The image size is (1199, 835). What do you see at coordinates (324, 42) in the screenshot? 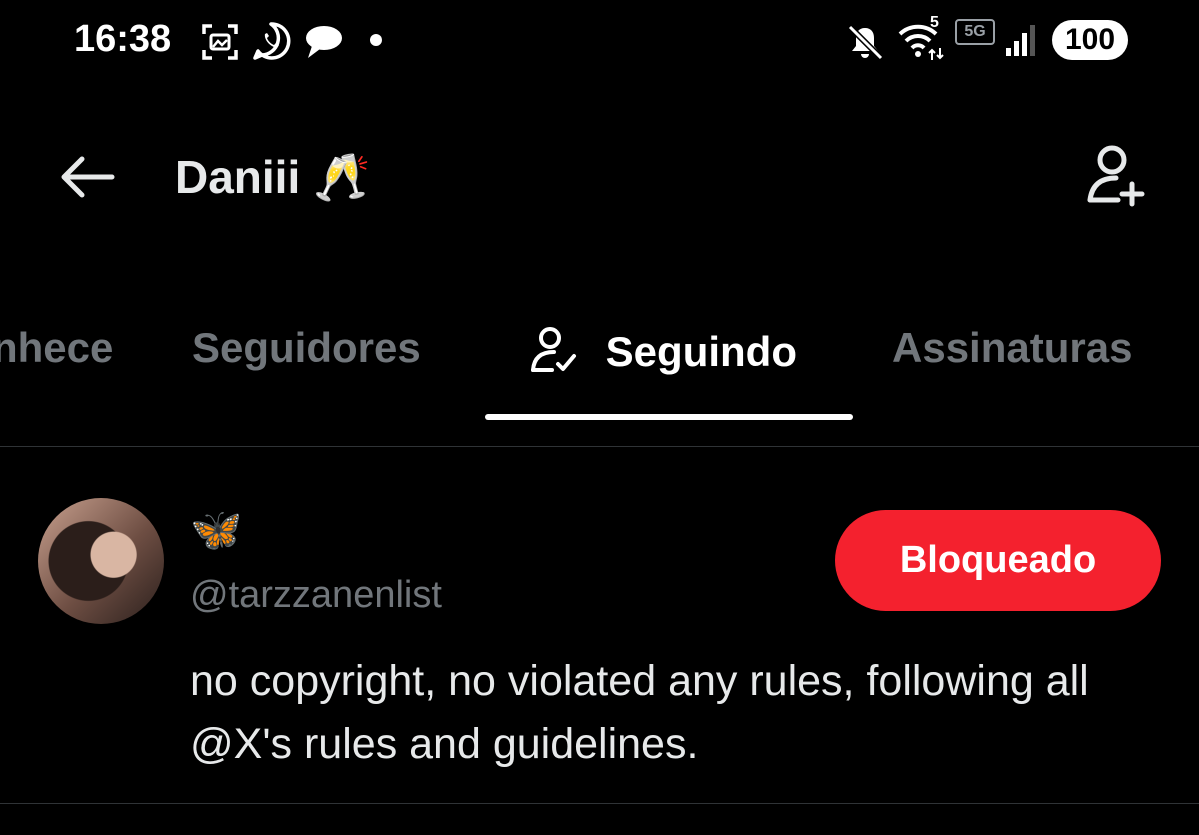
I see `chat-bubble-icon` at bounding box center [324, 42].